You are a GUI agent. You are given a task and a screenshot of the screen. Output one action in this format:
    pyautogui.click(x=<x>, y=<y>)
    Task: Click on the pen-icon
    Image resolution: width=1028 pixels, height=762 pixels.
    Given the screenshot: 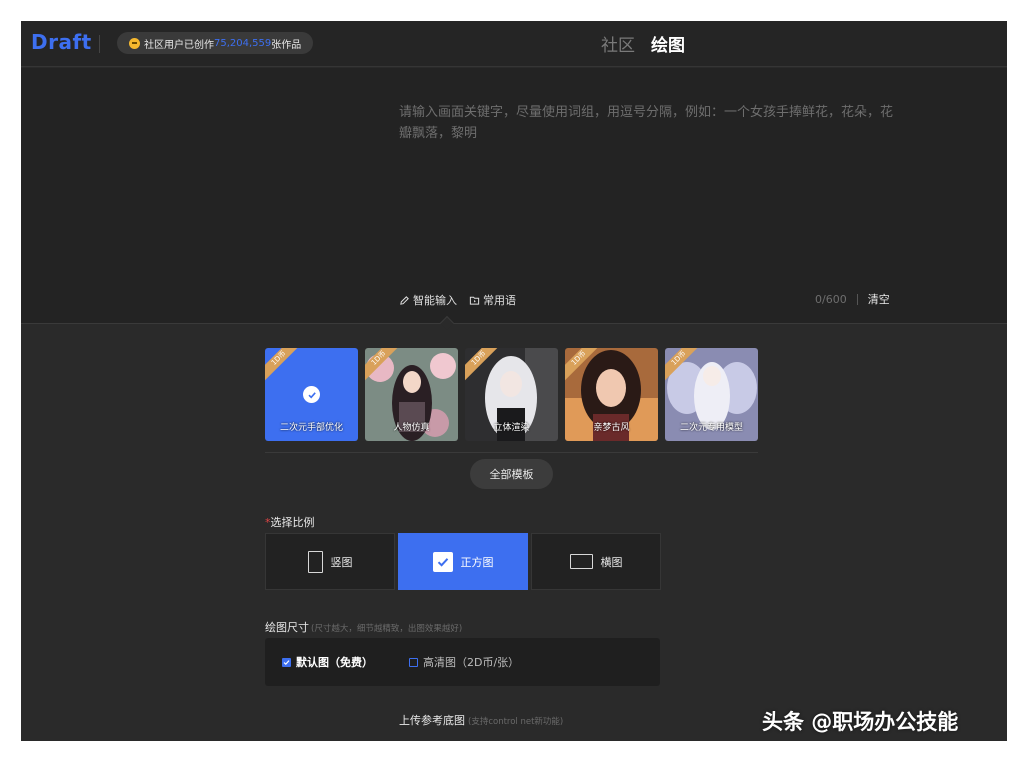 What is the action you would take?
    pyautogui.click(x=404, y=300)
    